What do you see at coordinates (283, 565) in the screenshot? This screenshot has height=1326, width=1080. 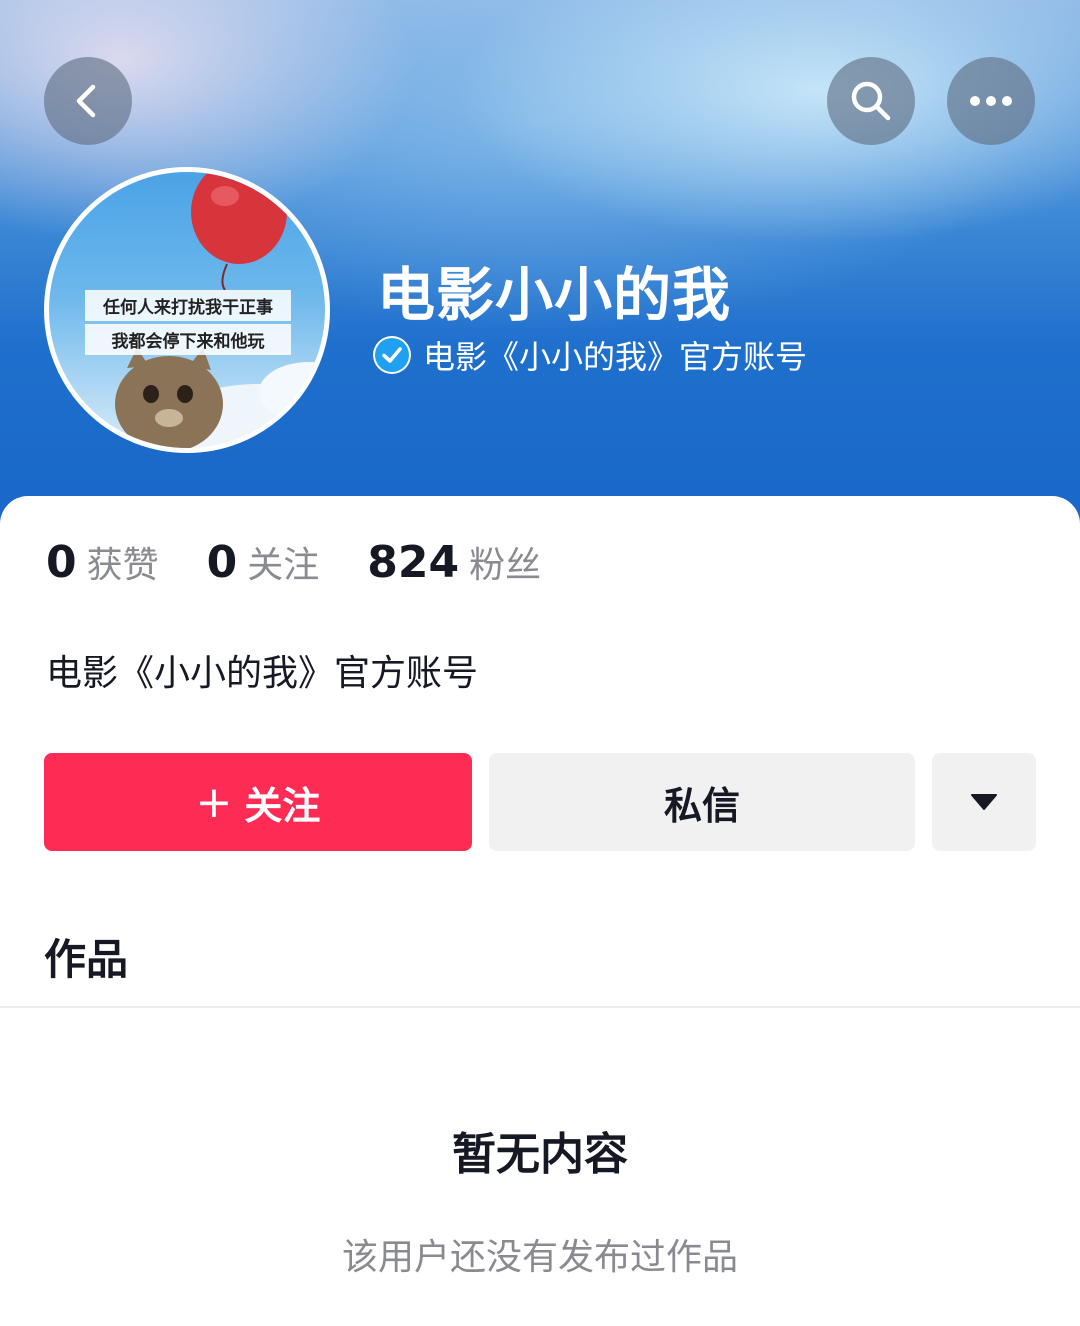 I see `stat-label: 关注` at bounding box center [283, 565].